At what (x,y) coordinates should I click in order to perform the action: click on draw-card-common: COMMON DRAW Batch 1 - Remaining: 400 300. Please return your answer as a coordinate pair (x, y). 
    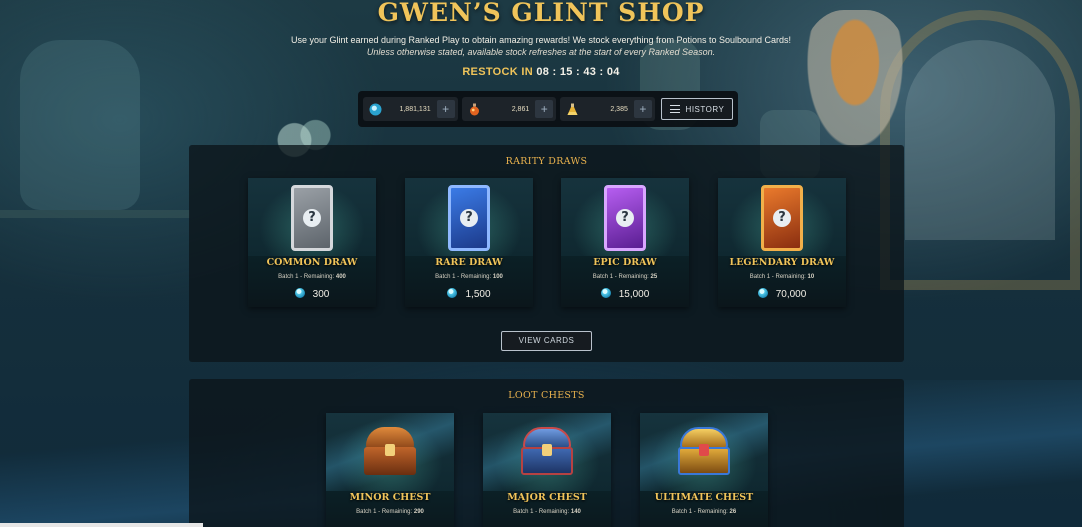
    Looking at the image, I should click on (312, 242).